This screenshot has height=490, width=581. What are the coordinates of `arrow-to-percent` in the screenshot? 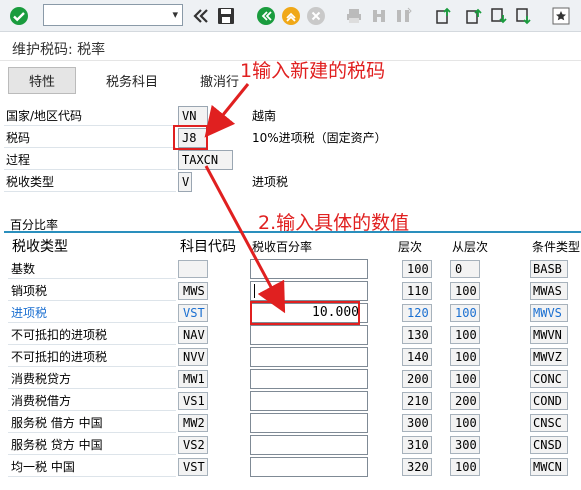 It's located at (245, 239).